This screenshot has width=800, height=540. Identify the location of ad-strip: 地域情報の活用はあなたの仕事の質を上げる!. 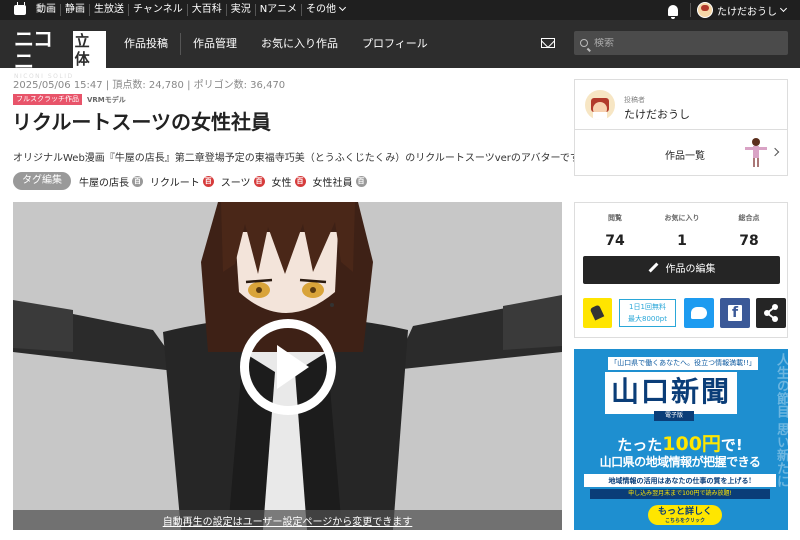
(680, 480).